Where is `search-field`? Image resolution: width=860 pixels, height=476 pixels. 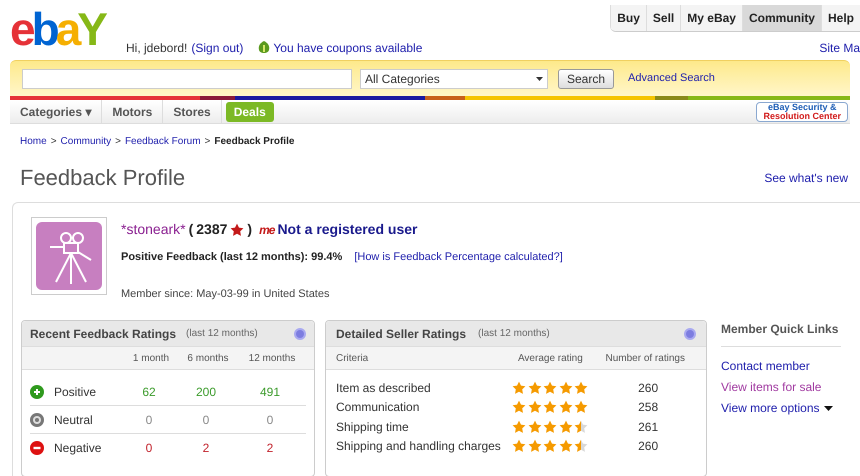
search-field is located at coordinates (187, 78).